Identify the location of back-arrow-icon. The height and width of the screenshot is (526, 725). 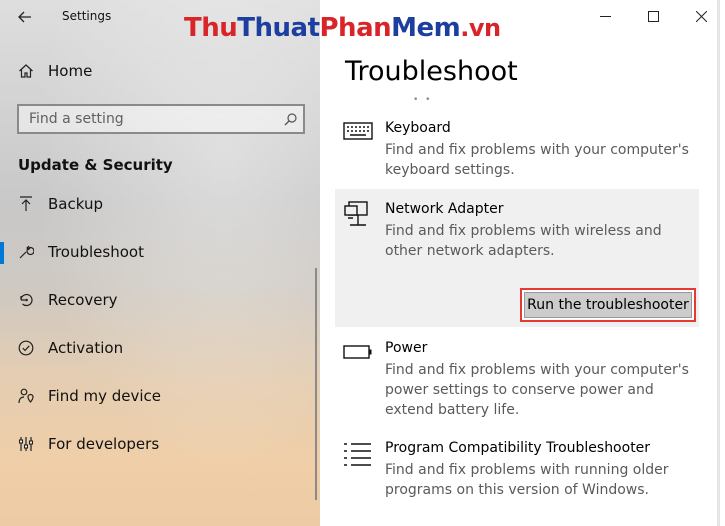
(24, 17).